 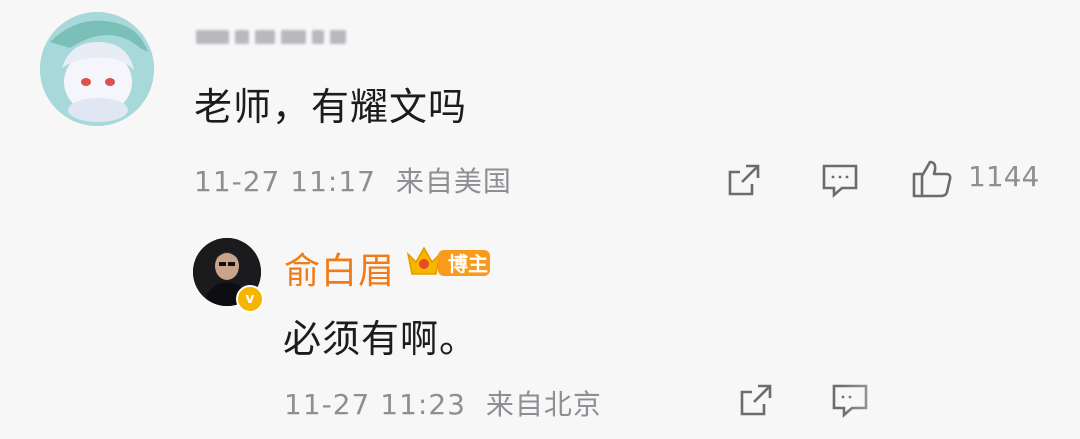 I want to click on reply-meta: 11-27 11:23 来自北京, so click(x=443, y=403).